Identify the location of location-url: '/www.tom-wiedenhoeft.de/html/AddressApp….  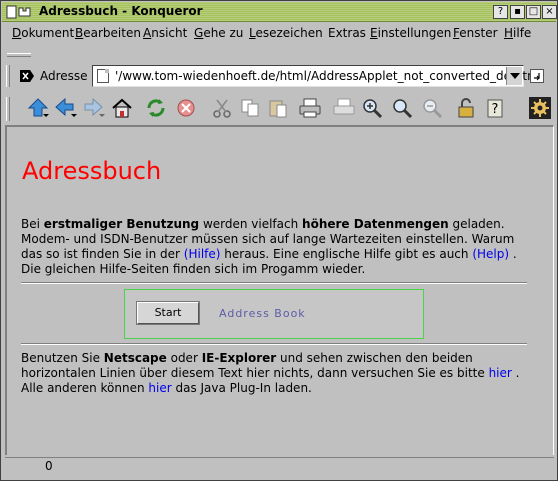
(328, 76).